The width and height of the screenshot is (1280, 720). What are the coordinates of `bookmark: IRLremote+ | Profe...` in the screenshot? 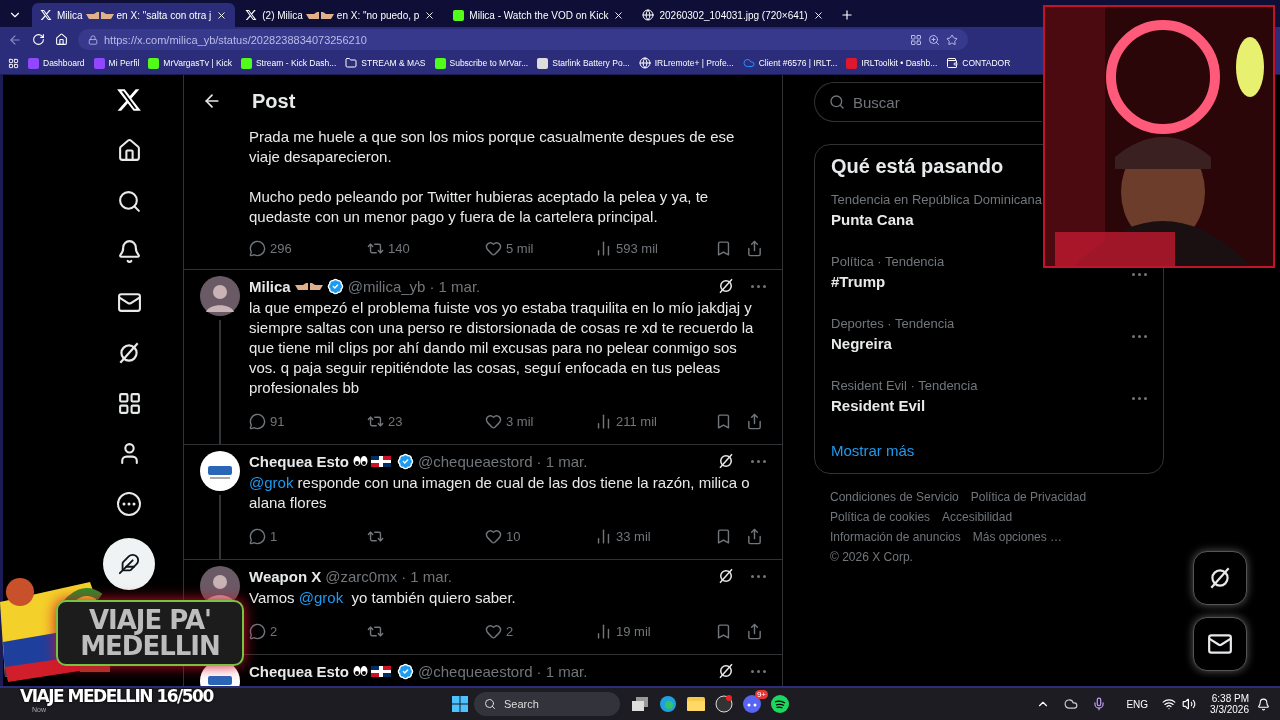 It's located at (686, 63).